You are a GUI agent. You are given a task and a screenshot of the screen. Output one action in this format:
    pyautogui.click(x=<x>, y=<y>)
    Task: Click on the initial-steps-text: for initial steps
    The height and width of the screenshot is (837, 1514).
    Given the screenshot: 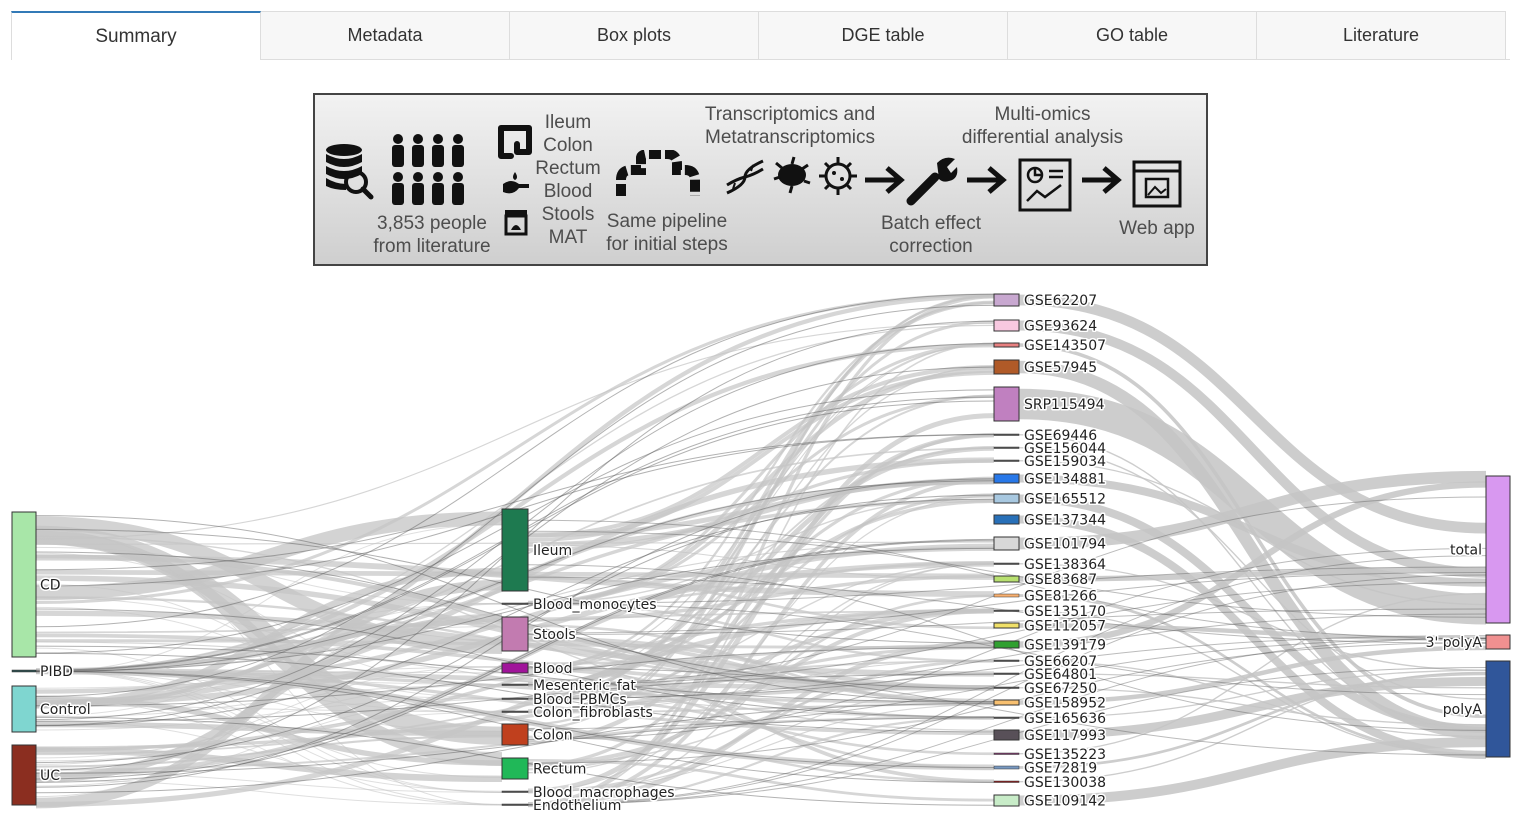 What is the action you would take?
    pyautogui.click(x=667, y=244)
    